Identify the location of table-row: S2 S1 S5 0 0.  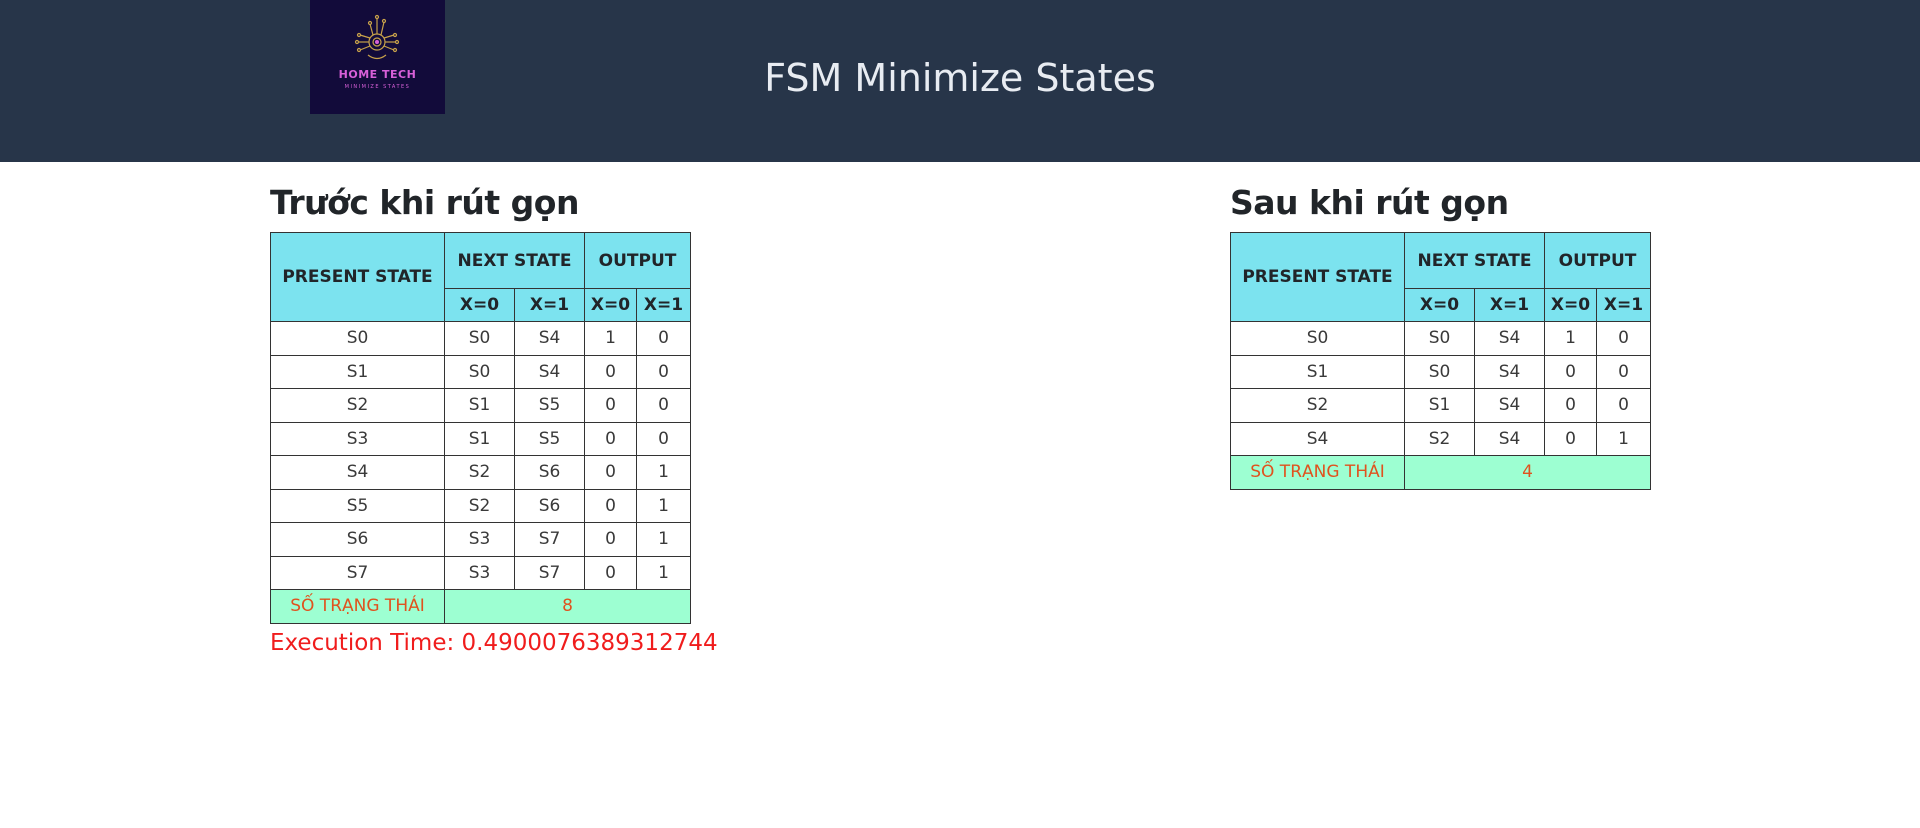
(480, 405).